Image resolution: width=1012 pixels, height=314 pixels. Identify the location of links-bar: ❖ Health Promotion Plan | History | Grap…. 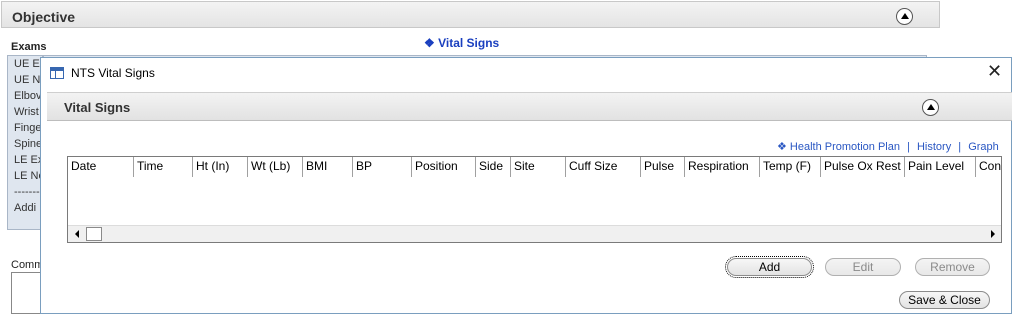
(888, 146).